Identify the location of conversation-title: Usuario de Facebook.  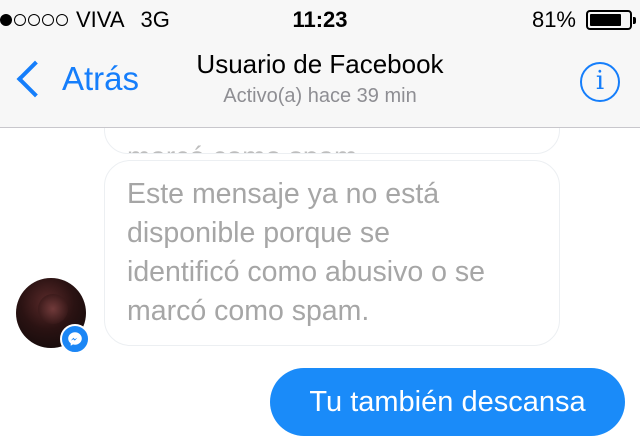
(320, 64).